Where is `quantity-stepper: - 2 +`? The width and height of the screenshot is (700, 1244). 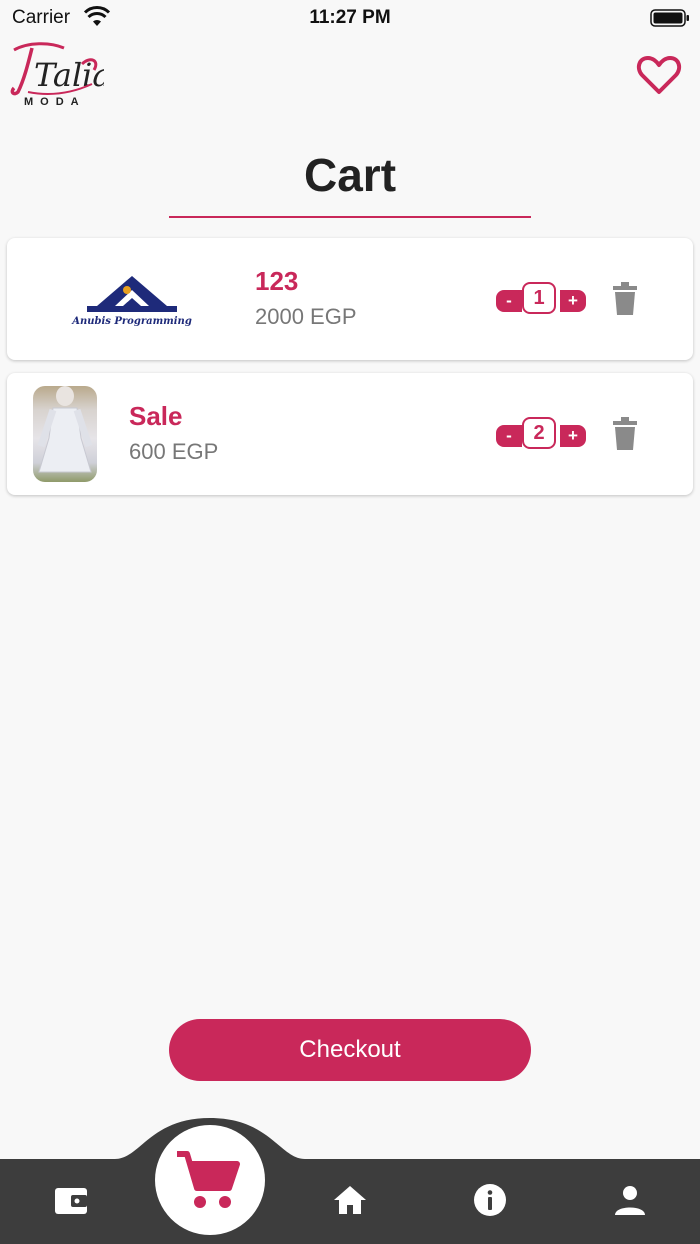 quantity-stepper: - 2 + is located at coordinates (541, 434).